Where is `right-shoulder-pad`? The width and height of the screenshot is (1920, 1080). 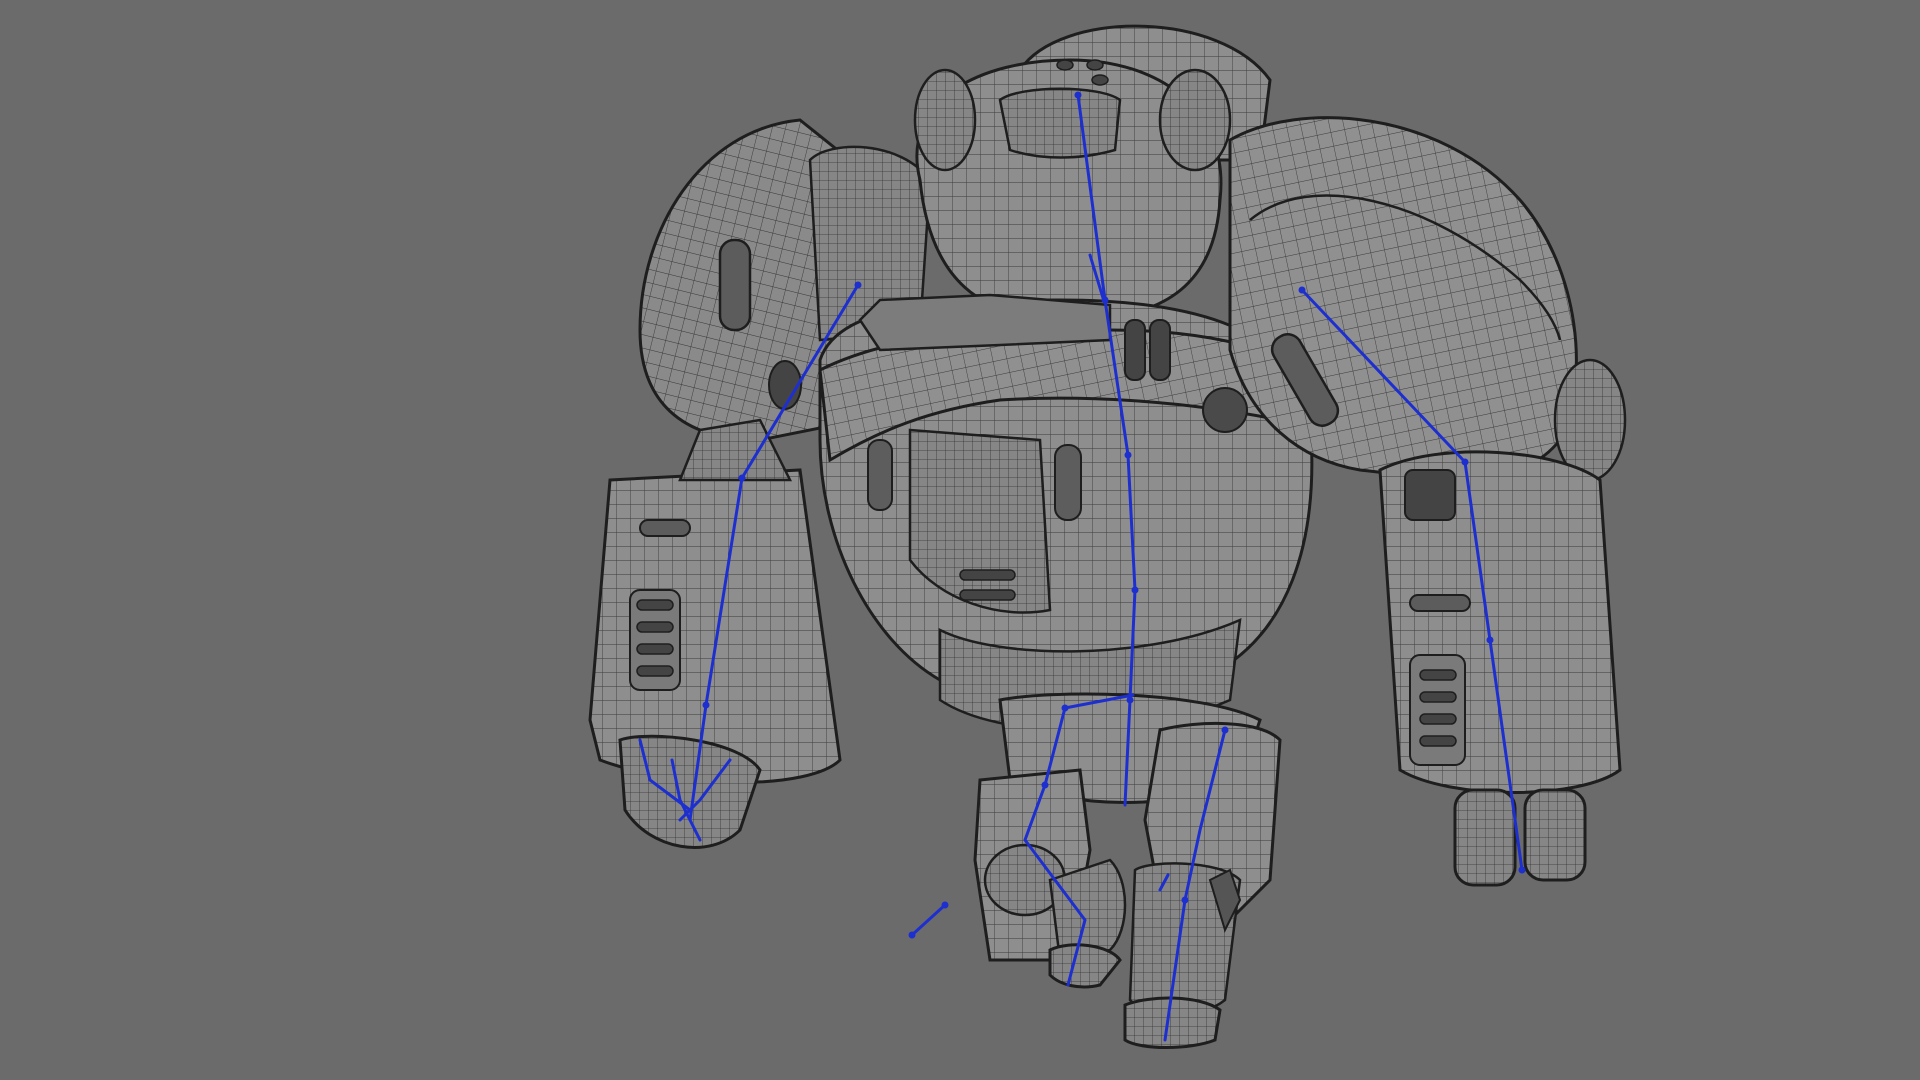
right-shoulder-pad is located at coordinates (1427, 299).